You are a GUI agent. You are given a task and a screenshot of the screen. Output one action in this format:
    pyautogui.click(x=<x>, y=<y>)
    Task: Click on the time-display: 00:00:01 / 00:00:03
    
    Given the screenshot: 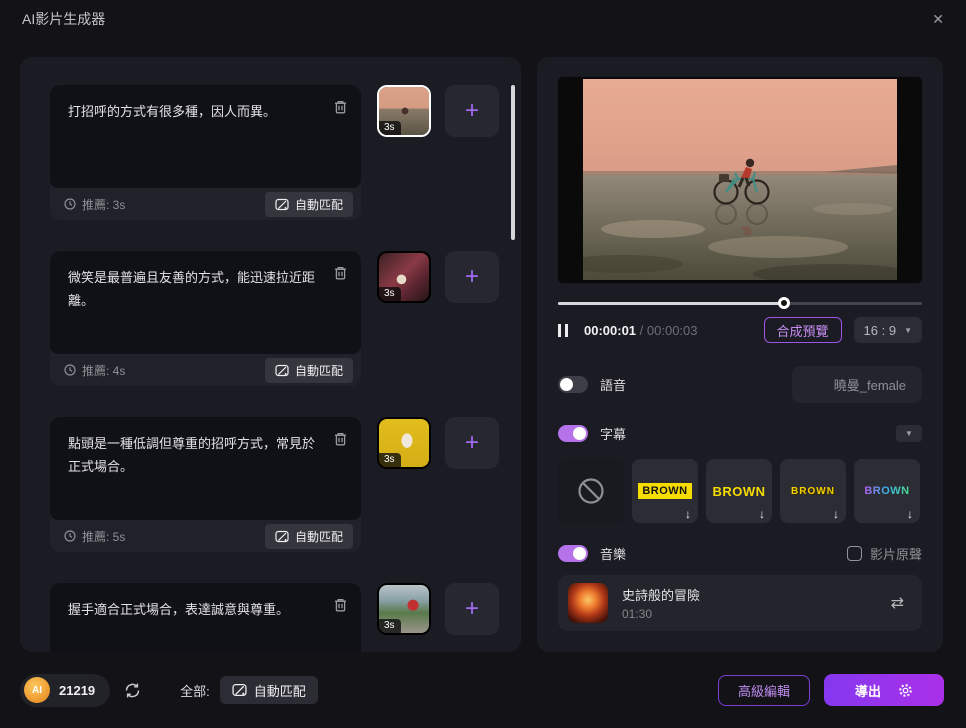 What is the action you would take?
    pyautogui.click(x=641, y=330)
    